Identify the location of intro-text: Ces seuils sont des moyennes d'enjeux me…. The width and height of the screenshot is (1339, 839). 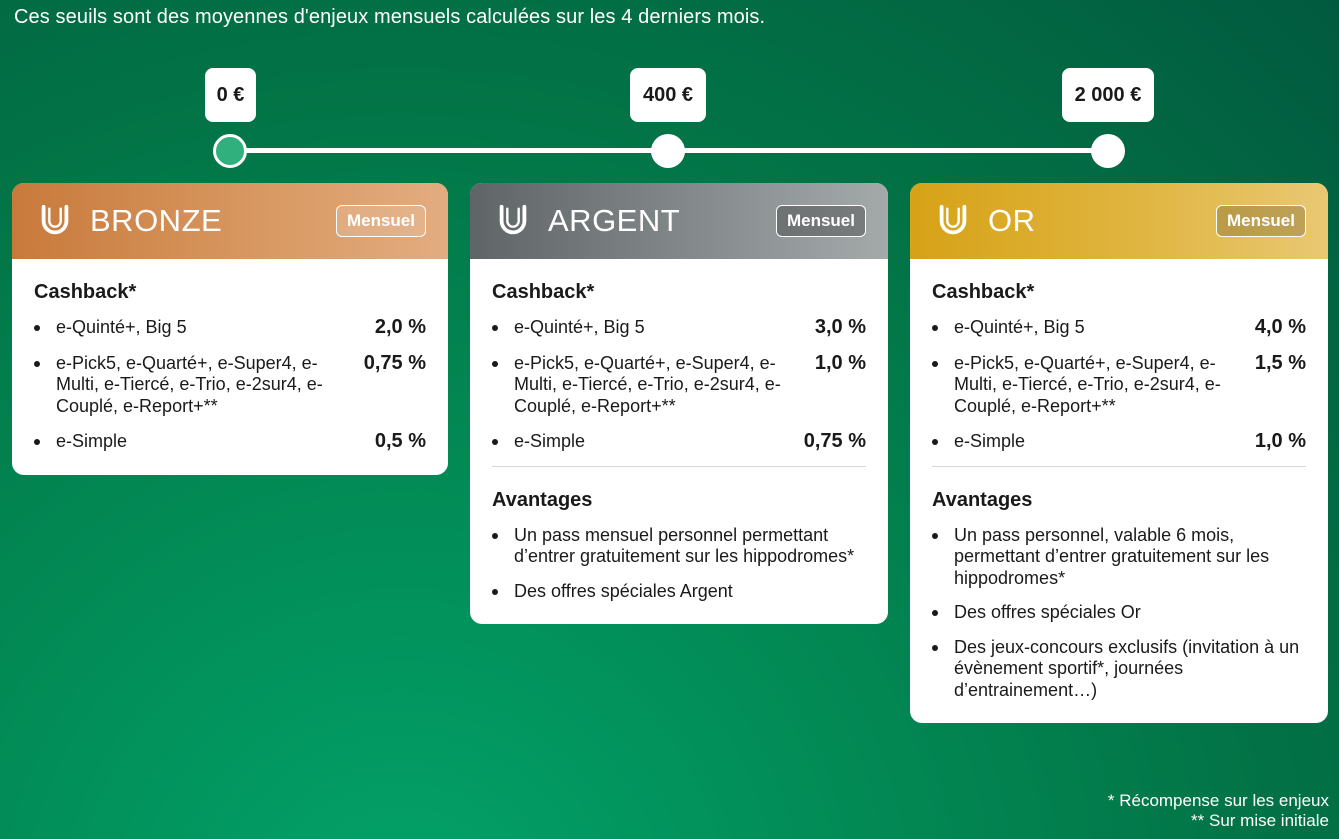
(390, 17).